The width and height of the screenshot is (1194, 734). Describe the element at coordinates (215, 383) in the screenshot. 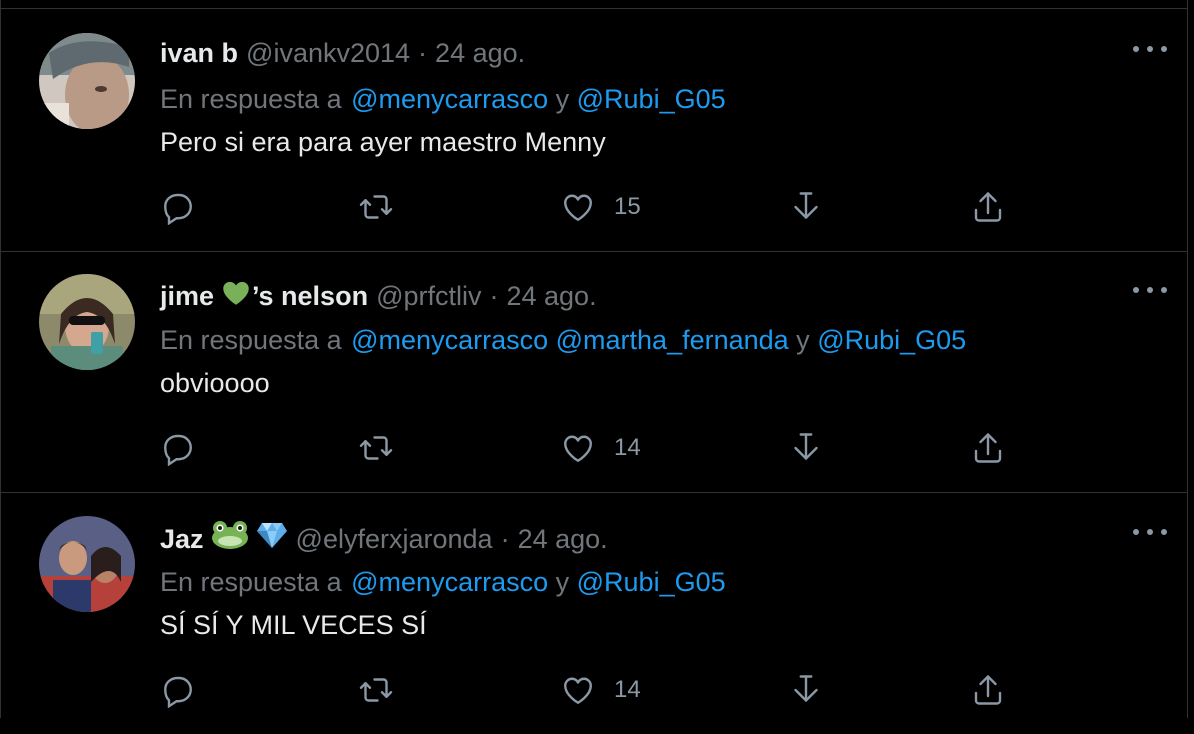

I see `tweet-text: obvioooo` at that location.